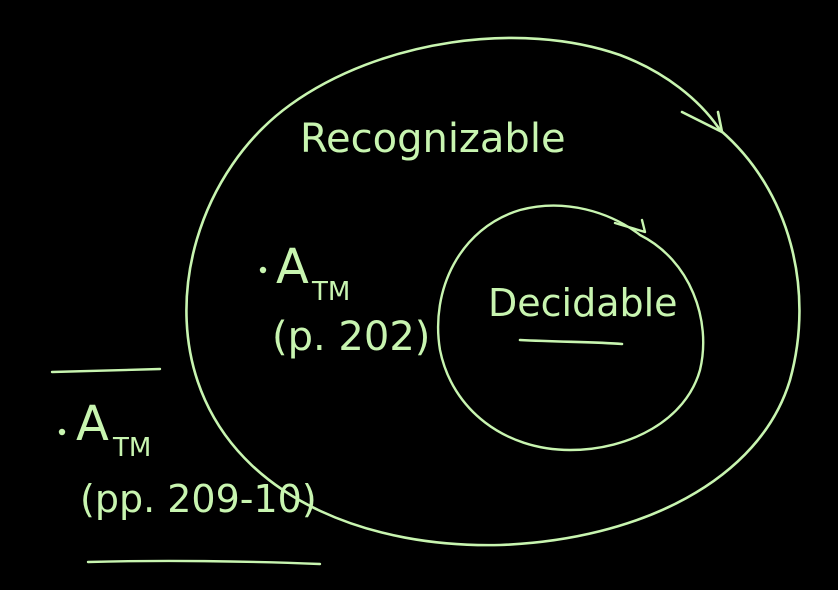 The height and width of the screenshot is (590, 838). Describe the element at coordinates (433, 139) in the screenshot. I see `recognizable-label: Recognizable` at that location.